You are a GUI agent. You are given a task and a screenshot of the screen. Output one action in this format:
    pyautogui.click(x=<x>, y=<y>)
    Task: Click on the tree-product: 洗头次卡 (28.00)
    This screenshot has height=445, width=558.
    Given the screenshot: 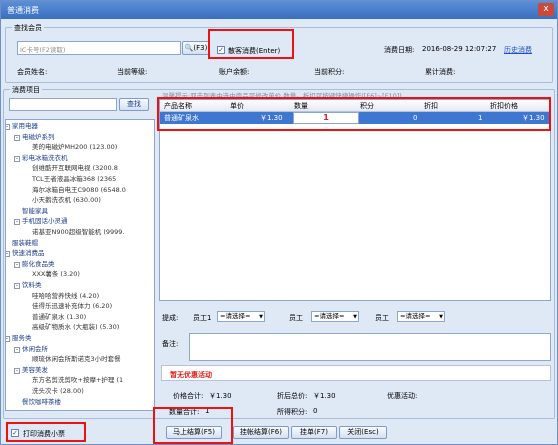 What is the action you would take?
    pyautogui.click(x=58, y=391)
    